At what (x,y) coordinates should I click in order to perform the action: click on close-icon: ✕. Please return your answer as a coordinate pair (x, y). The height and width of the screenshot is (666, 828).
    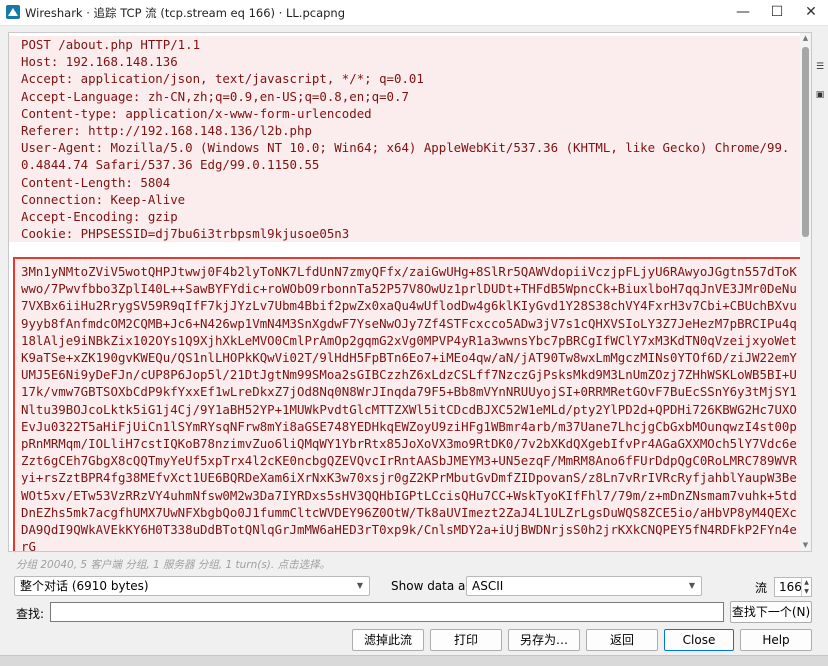
    Looking at the image, I should click on (811, 13).